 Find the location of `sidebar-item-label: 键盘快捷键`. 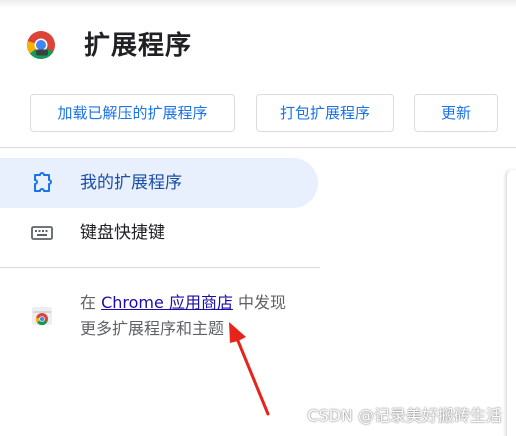

sidebar-item-label: 键盘快捷键 is located at coordinates (122, 233).